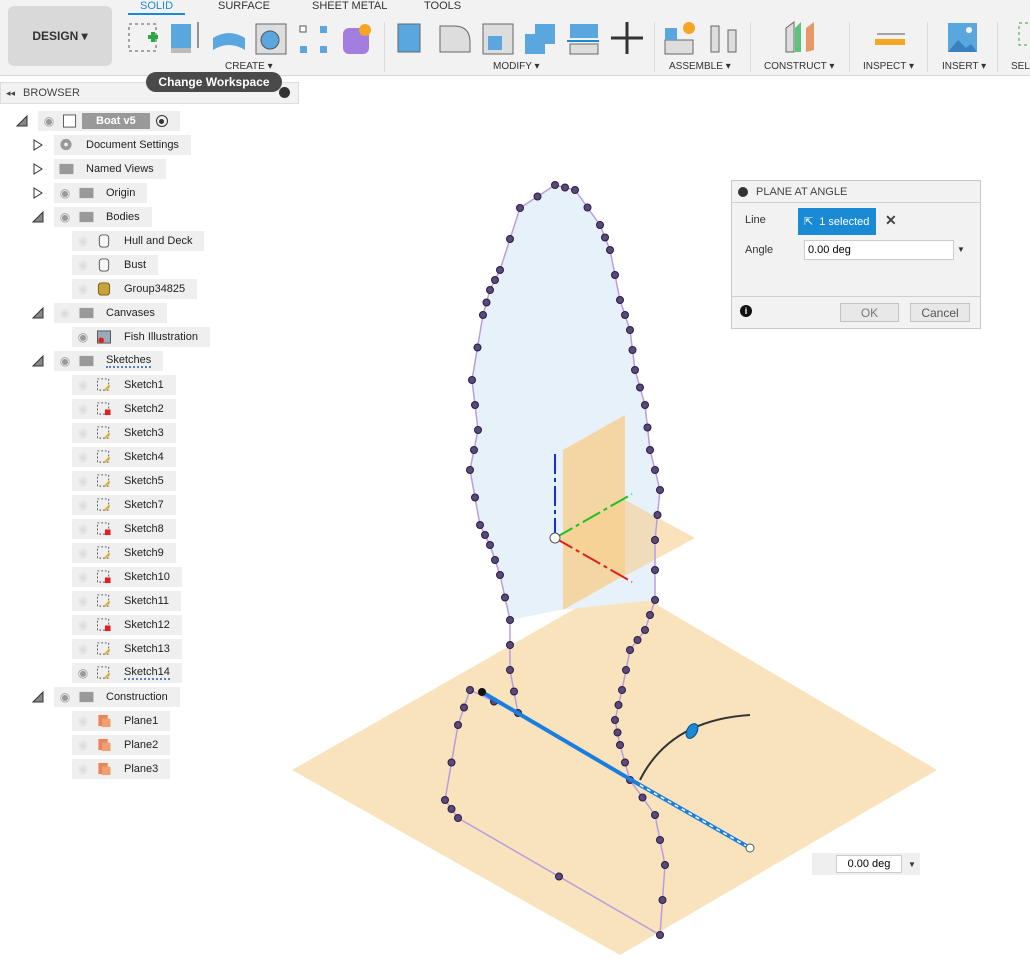  Describe the element at coordinates (755, 220) in the screenshot. I see `line-label: Line` at that location.